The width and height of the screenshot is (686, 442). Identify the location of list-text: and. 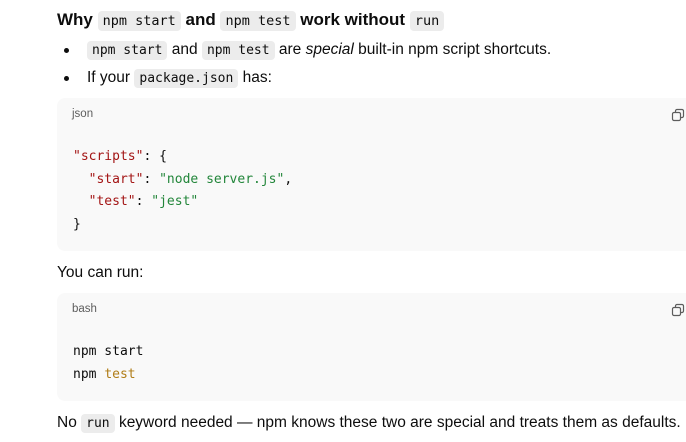
(184, 49).